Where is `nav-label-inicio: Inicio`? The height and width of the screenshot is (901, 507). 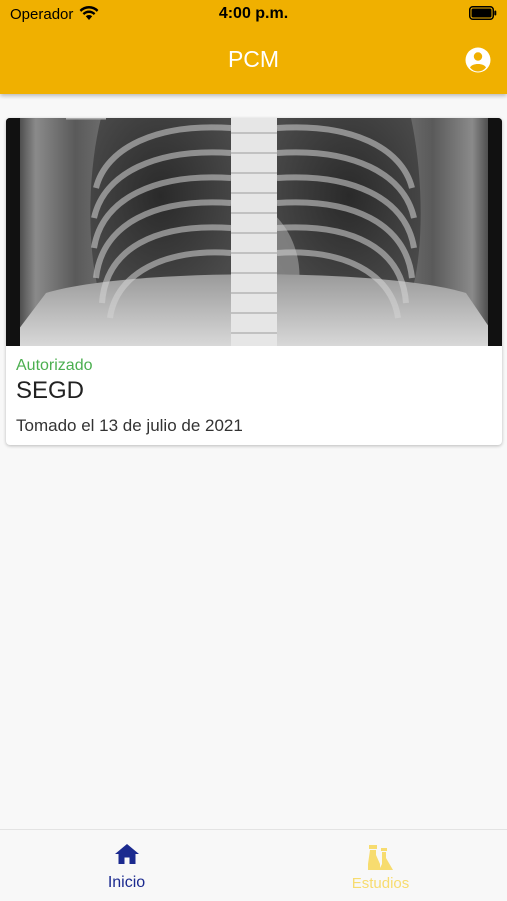
nav-label-inicio: Inicio is located at coordinates (126, 882).